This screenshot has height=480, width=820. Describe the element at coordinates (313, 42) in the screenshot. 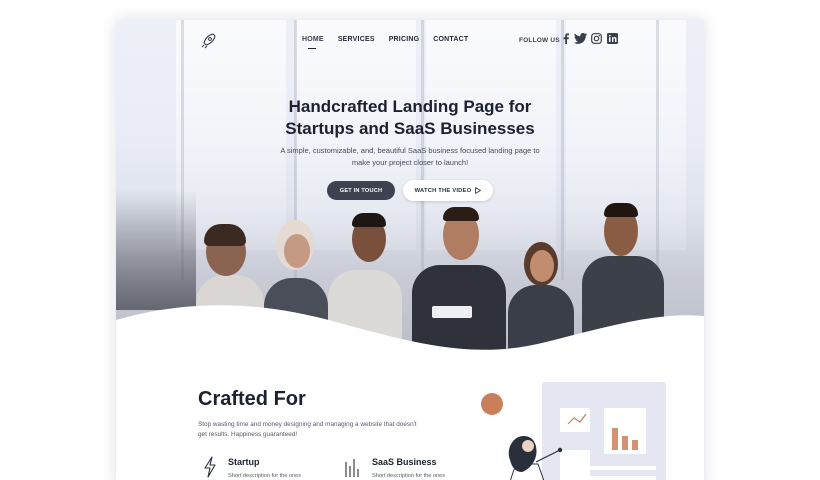

I see `nav-home: HOME` at that location.